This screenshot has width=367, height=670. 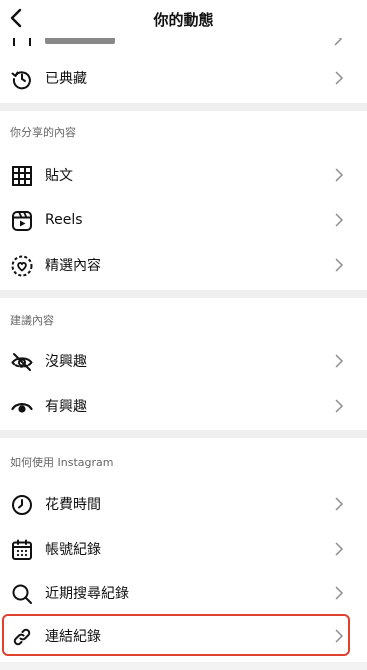 What do you see at coordinates (32, 320) in the screenshot?
I see `section-title-suggested: 建議內容` at bounding box center [32, 320].